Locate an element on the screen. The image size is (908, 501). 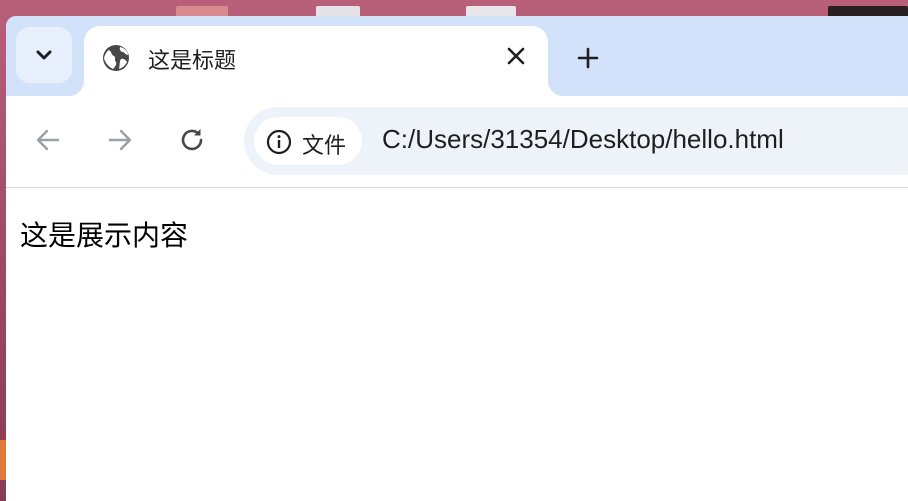
new-tab-button is located at coordinates (588, 58).